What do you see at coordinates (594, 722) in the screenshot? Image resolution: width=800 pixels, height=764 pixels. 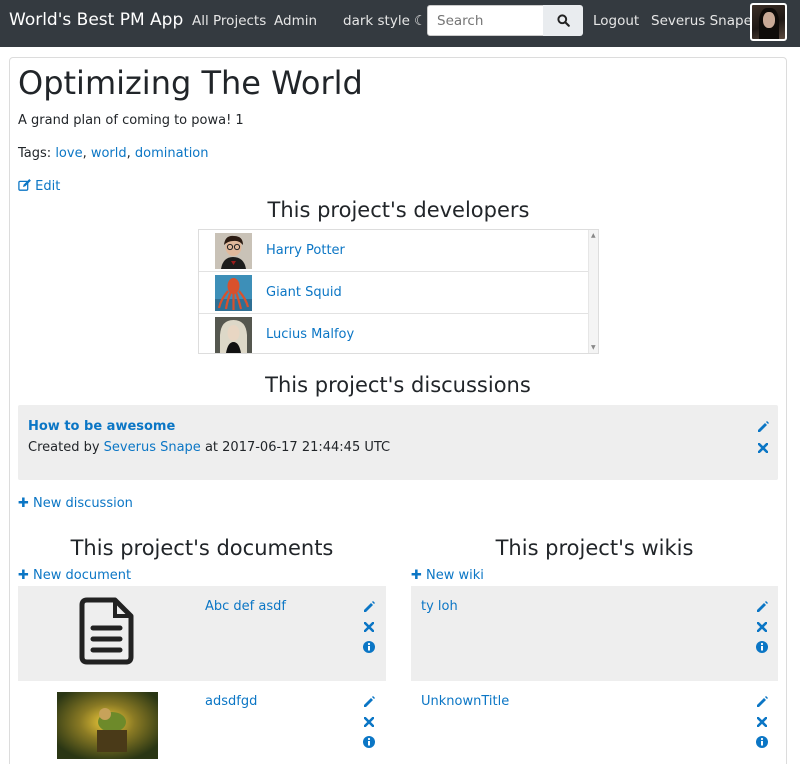 I see `wiki-item: UnknownTitle` at bounding box center [594, 722].